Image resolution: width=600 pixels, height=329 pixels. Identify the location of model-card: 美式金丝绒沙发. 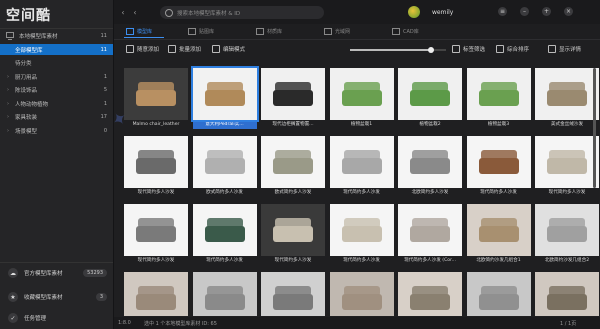
(567, 98).